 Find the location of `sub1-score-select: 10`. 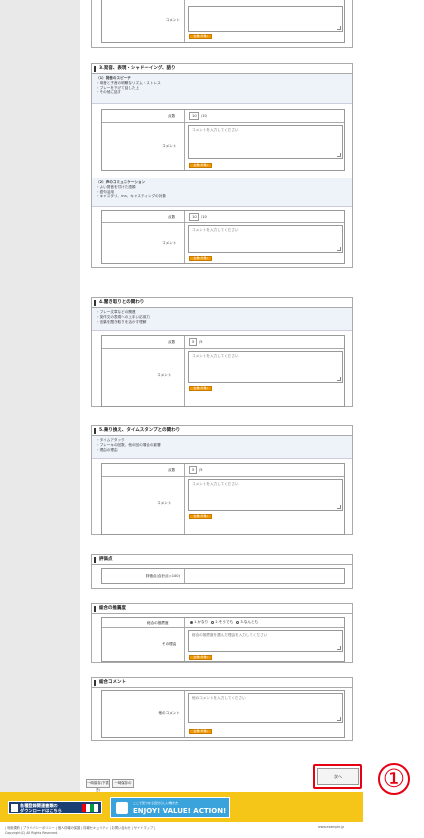

sub1-score-select: 10 is located at coordinates (194, 116).